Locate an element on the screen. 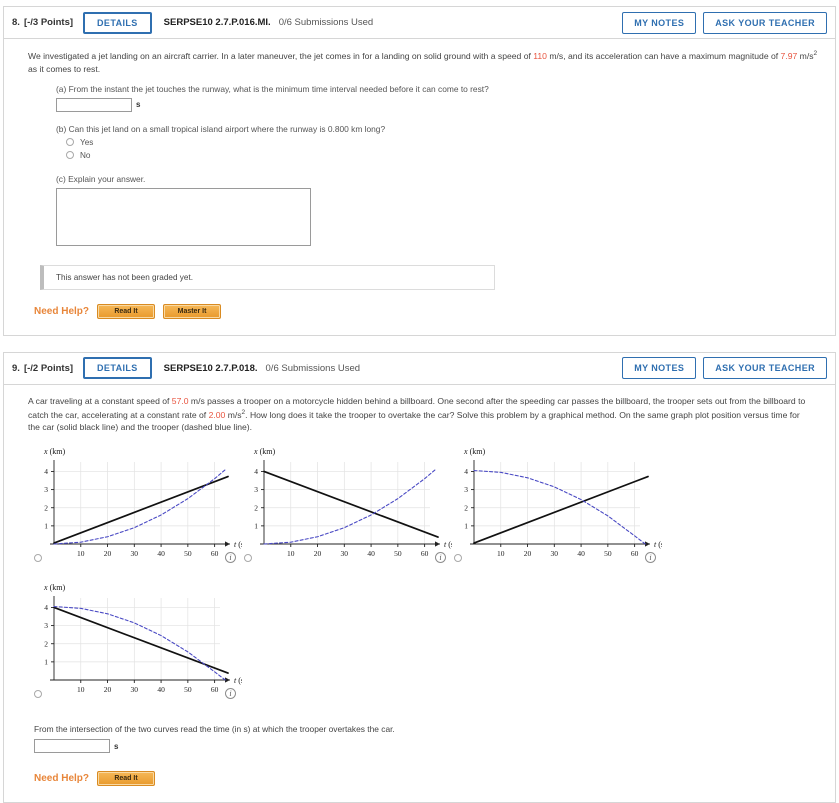 Image resolution: width=839 pixels, height=803 pixels. question-9-code: SERPSE10 2.7.P.018. is located at coordinates (210, 368).